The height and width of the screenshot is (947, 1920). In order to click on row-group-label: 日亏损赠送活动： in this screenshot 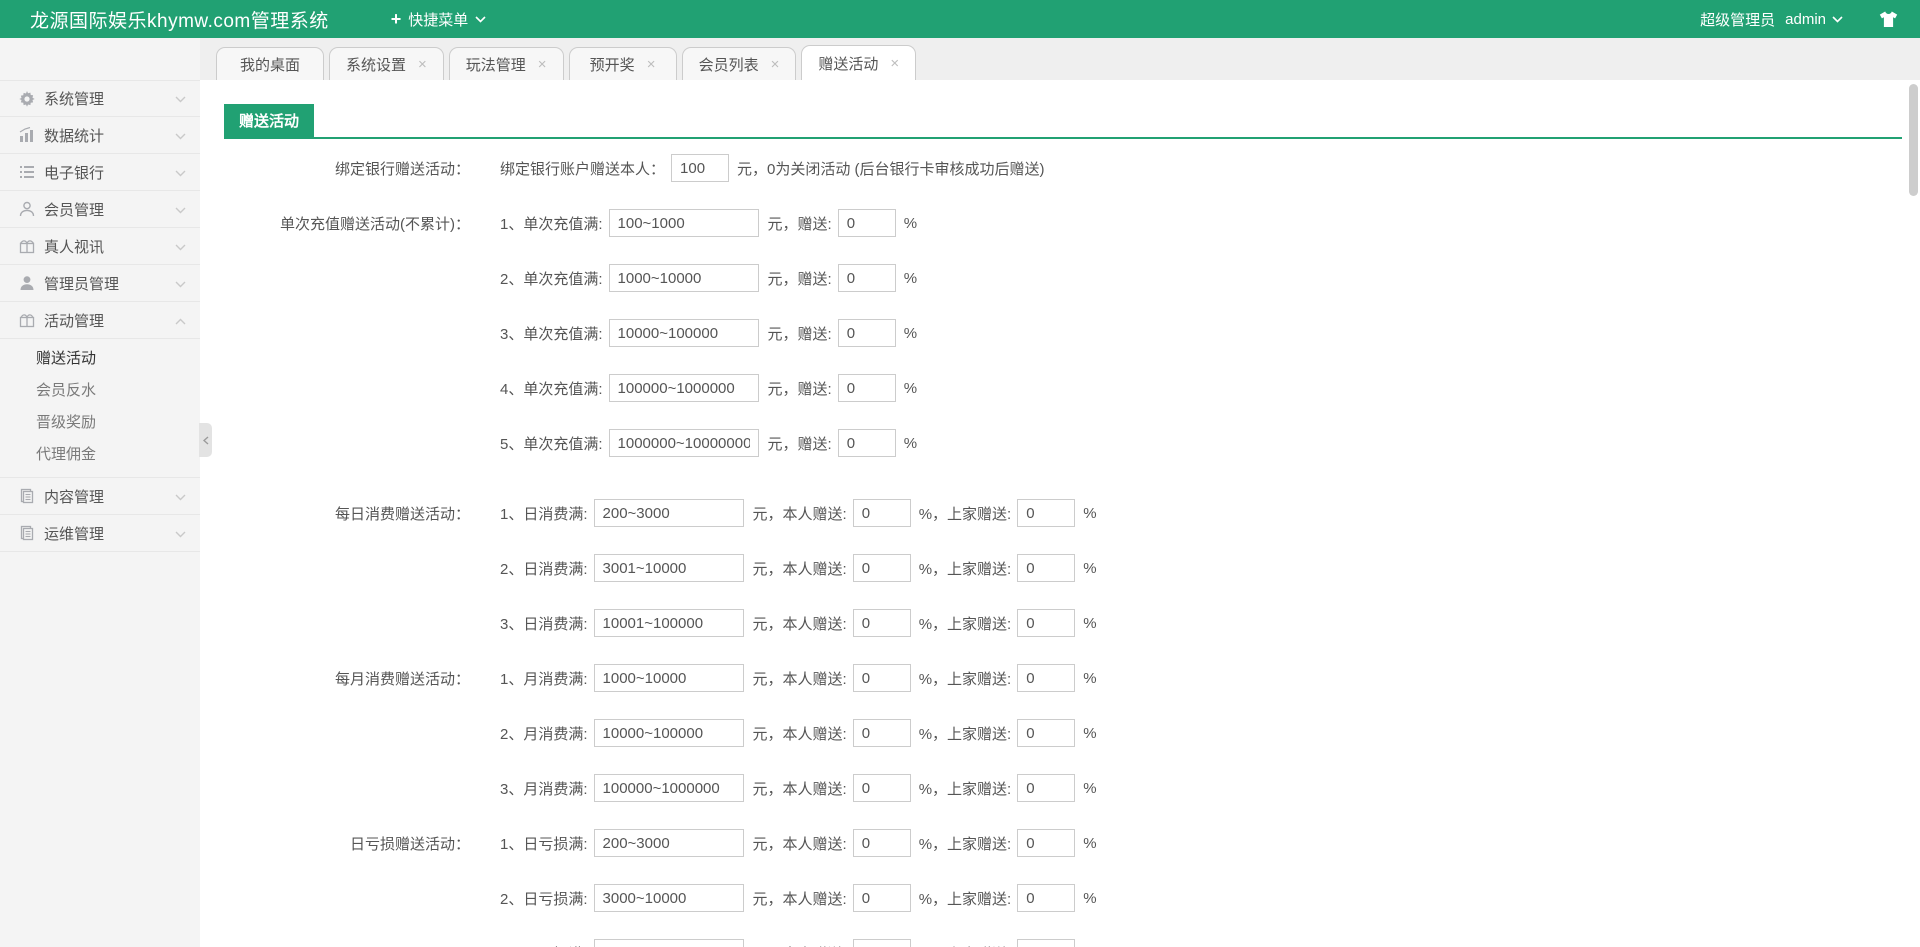, I will do `click(409, 844)`.